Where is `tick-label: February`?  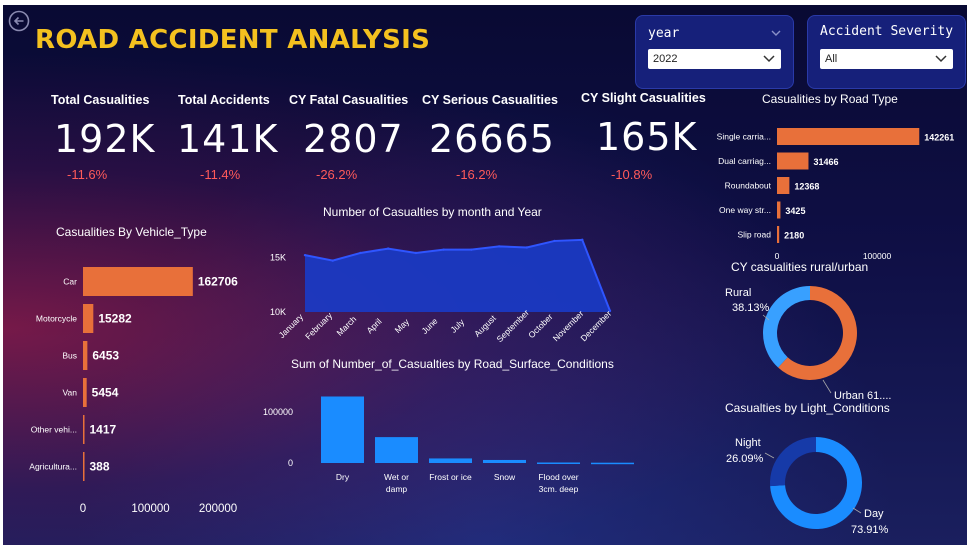
tick-label: February is located at coordinates (319, 326).